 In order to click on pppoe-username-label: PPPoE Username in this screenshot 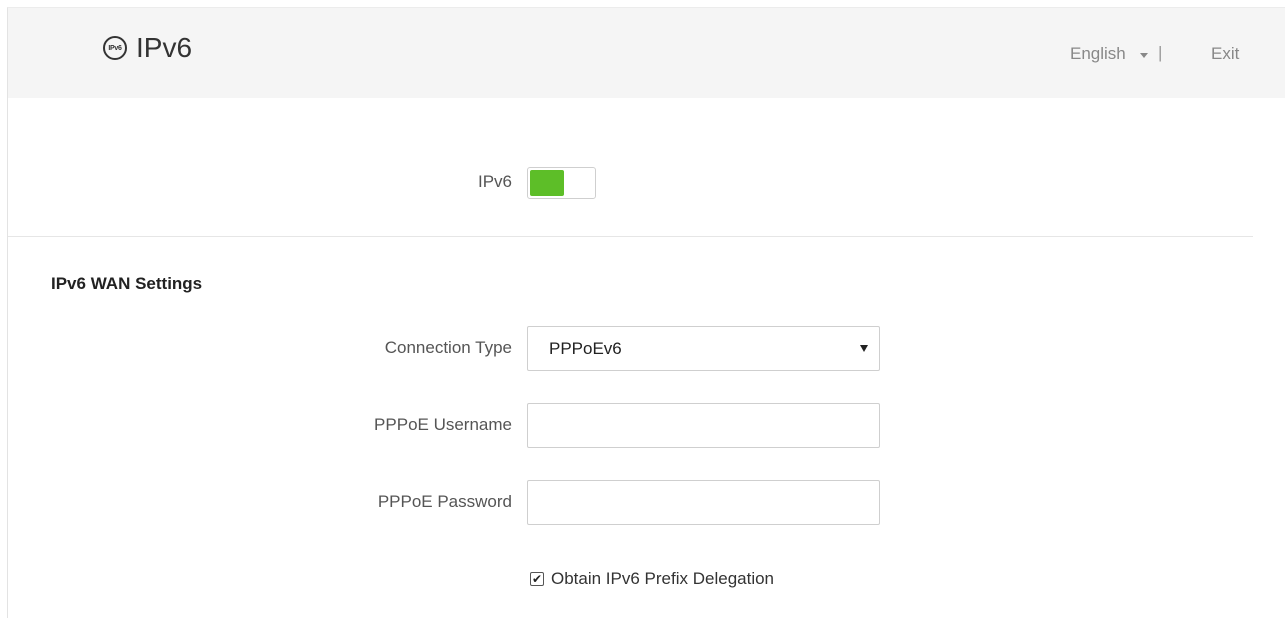, I will do `click(443, 424)`.